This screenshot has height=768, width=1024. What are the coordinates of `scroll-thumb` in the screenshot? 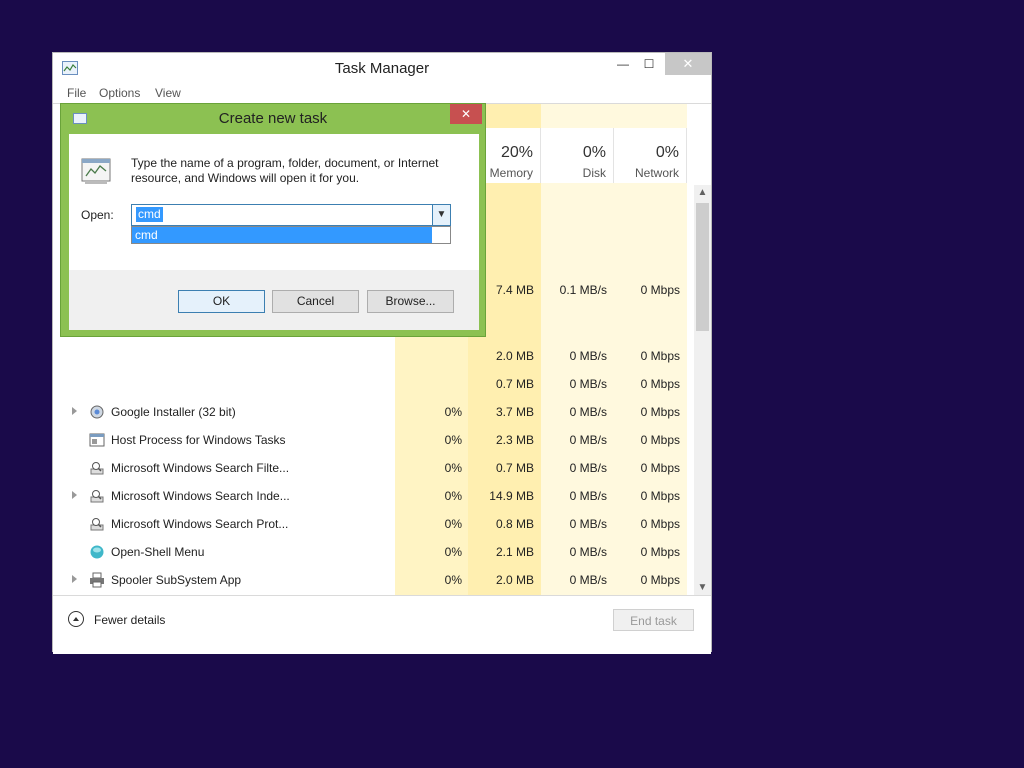 It's located at (702, 267).